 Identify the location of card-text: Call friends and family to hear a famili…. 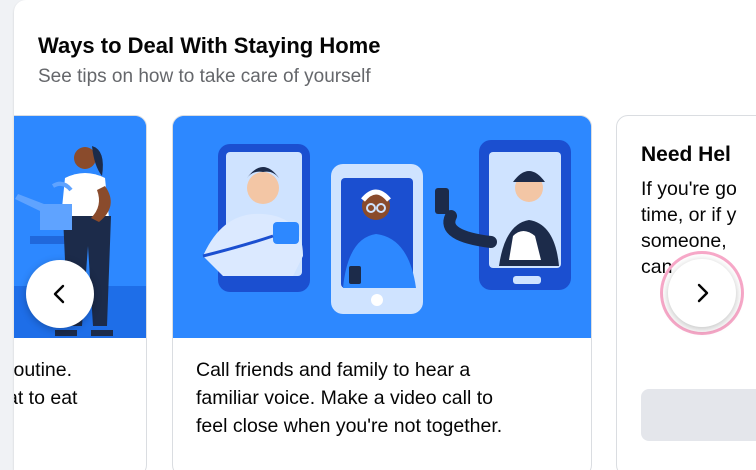
(349, 398).